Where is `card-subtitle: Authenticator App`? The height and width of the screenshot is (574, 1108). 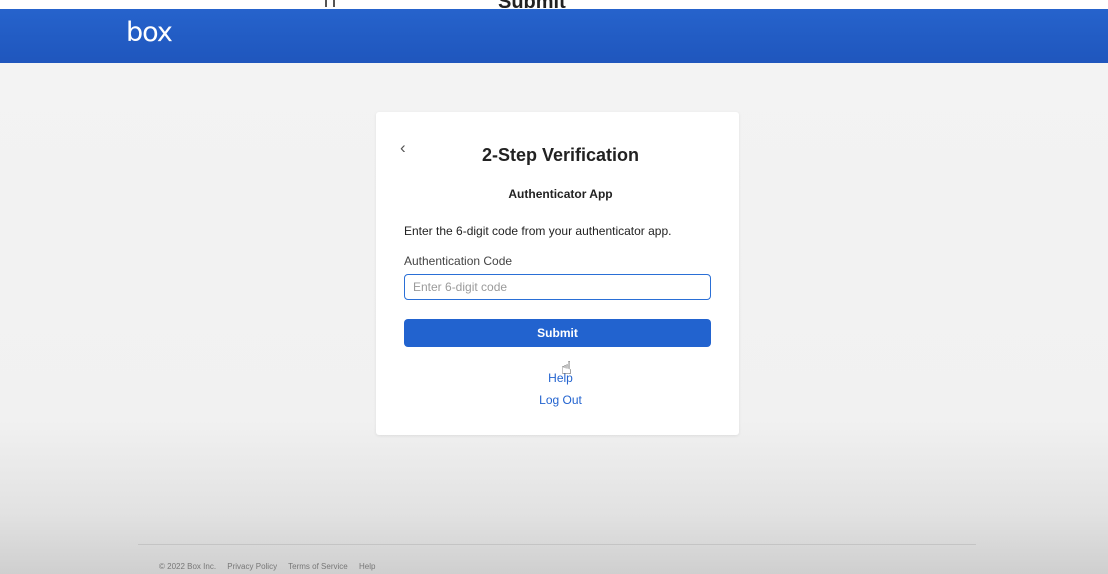 card-subtitle: Authenticator App is located at coordinates (560, 194).